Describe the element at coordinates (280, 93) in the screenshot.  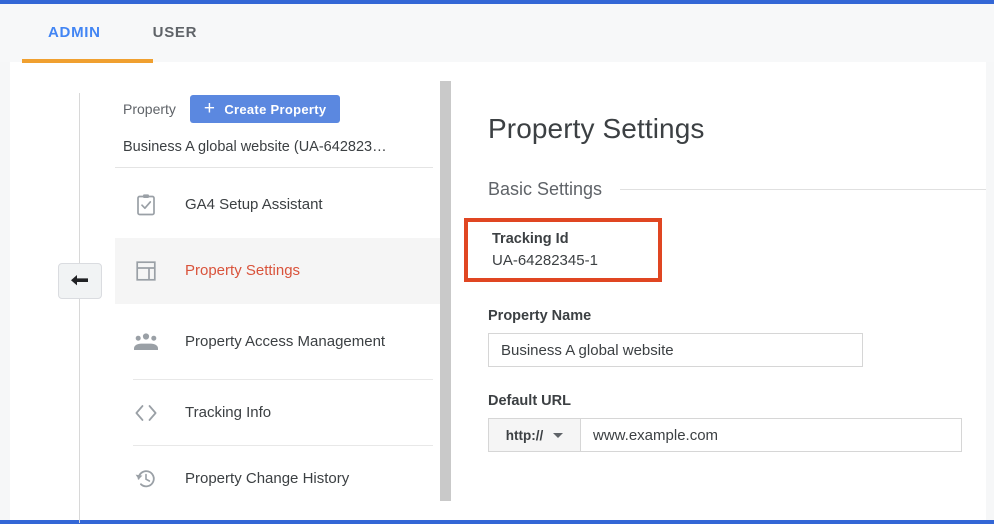
I see `property-header: Property + Create Property` at that location.